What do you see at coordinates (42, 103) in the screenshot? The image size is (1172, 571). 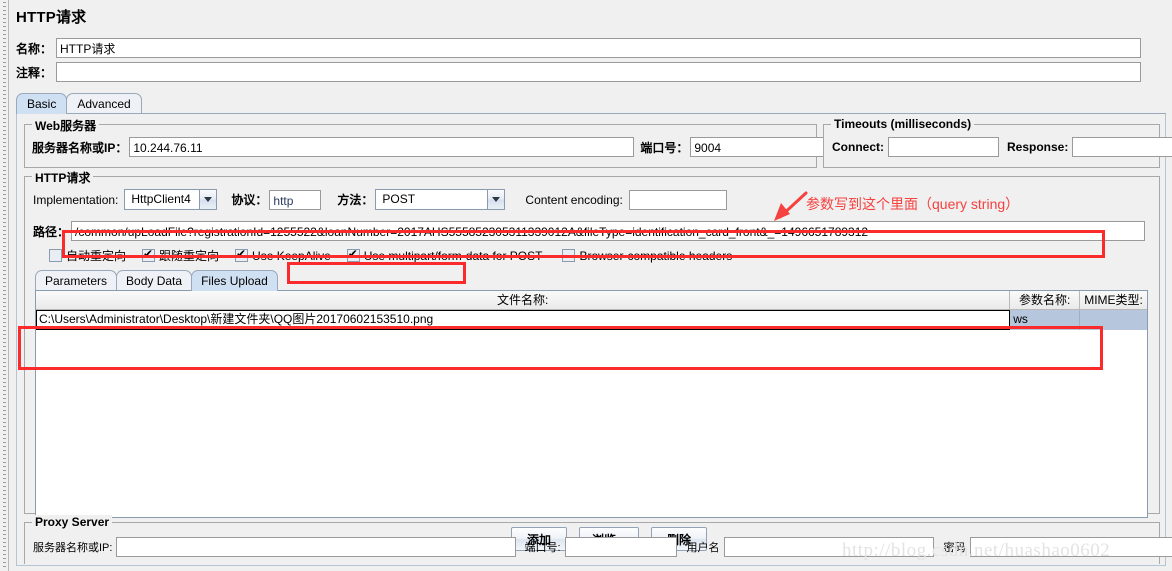 I see `tab-basic: Basic` at bounding box center [42, 103].